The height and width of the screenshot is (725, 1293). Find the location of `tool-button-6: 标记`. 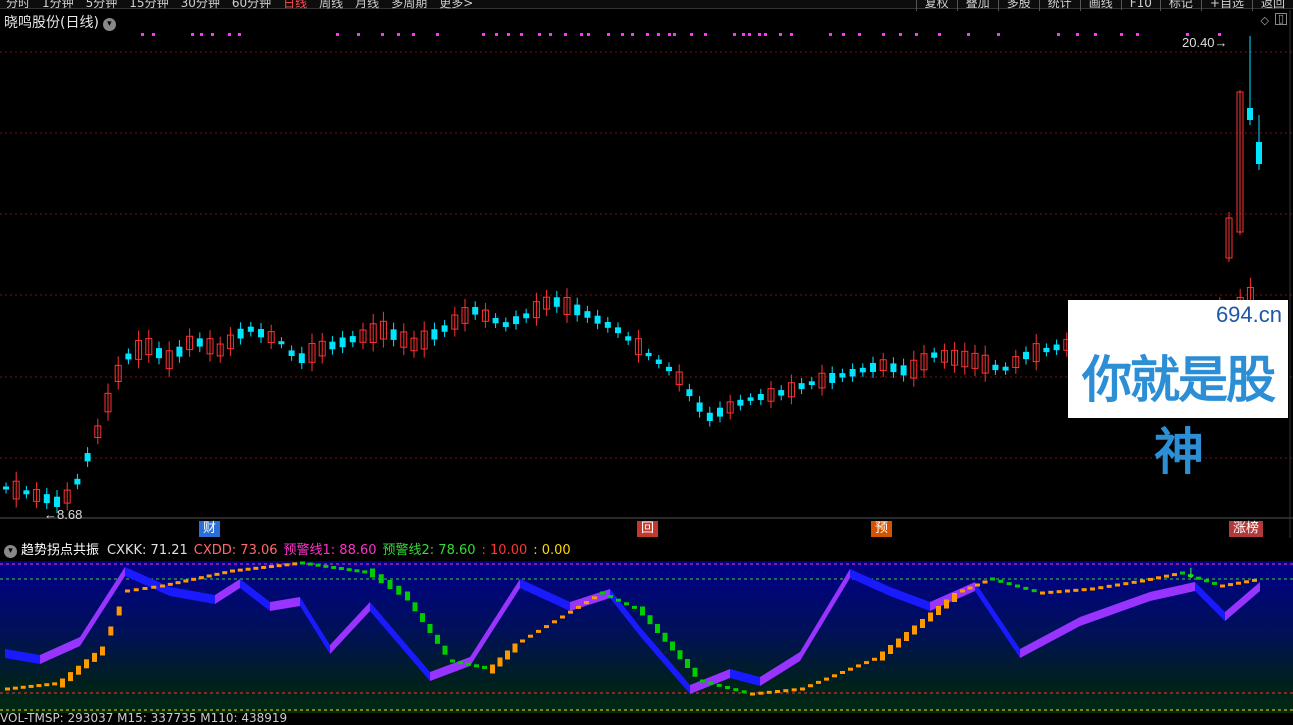

tool-button-6: 标记 is located at coordinates (1180, 5).